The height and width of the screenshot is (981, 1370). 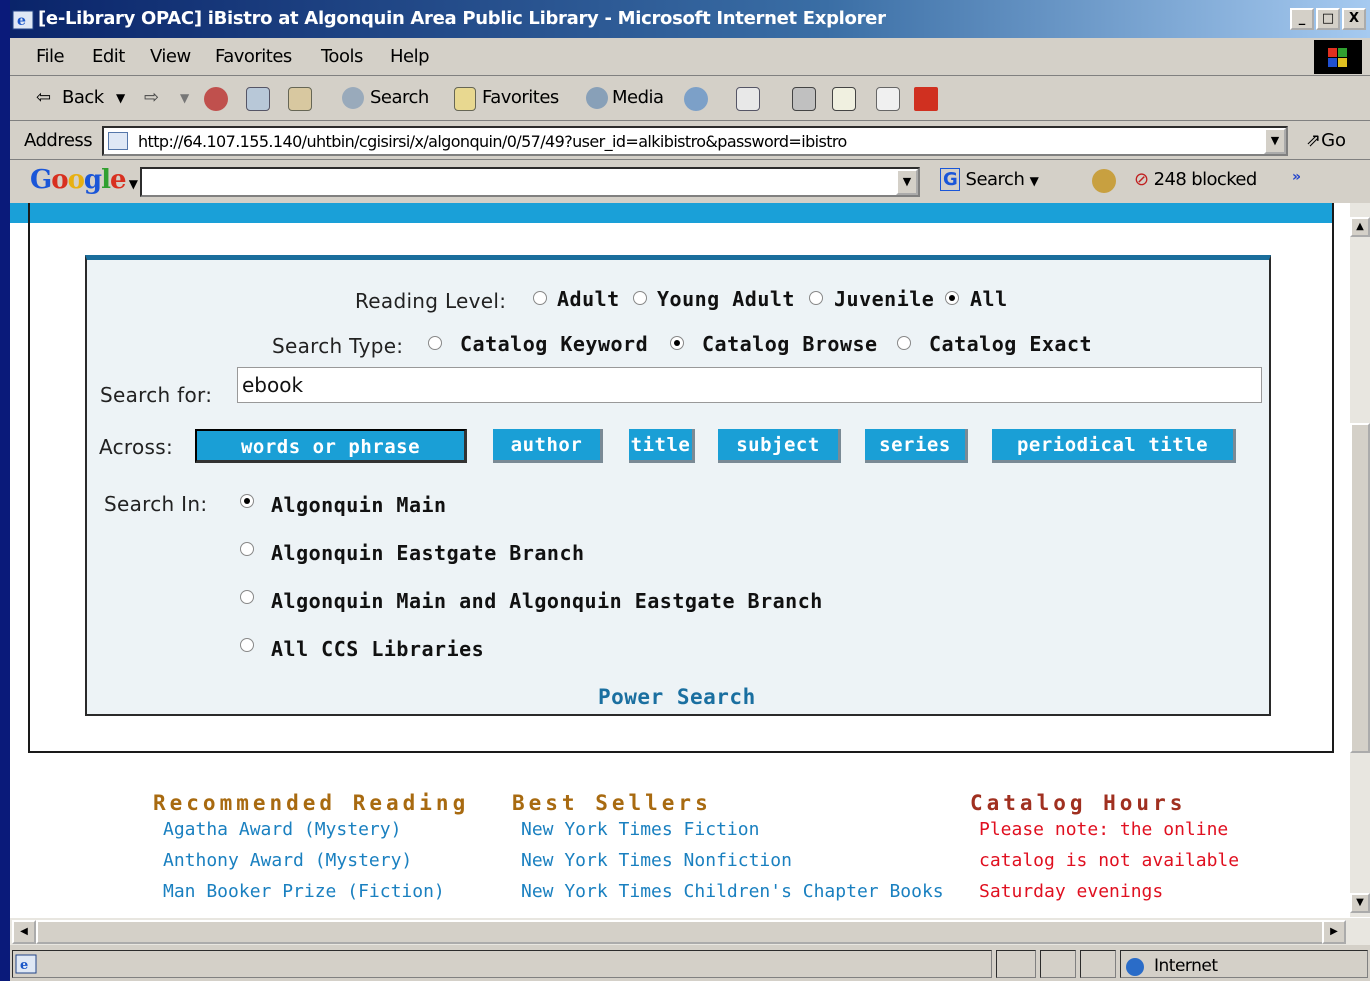 What do you see at coordinates (816, 298) in the screenshot?
I see `reading-level-juvenile-radio` at bounding box center [816, 298].